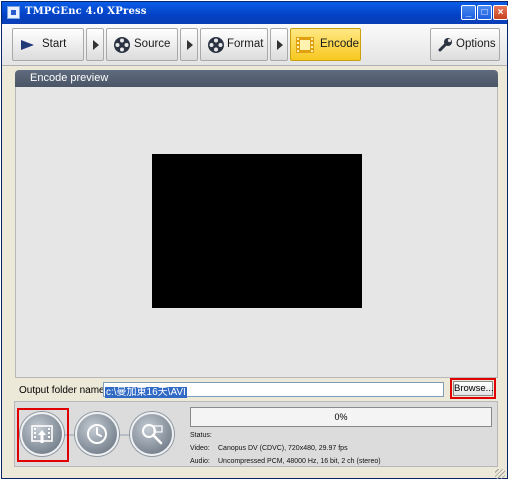  What do you see at coordinates (146, 392) in the screenshot?
I see `output-folder-value: c:\曼加東16天\AVI` at bounding box center [146, 392].